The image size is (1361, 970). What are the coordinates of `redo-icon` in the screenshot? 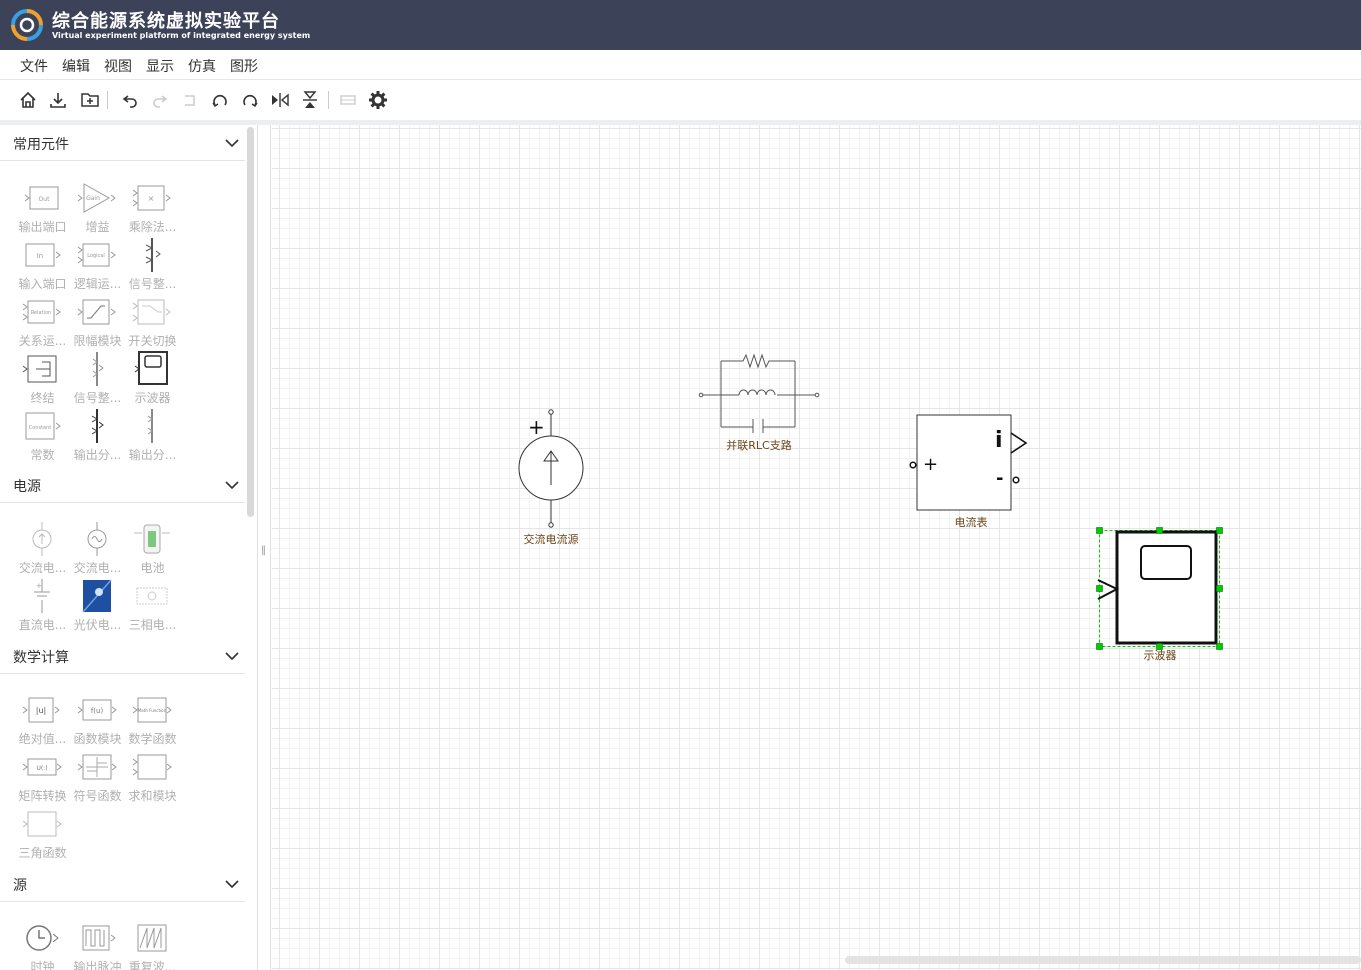 It's located at (160, 100).